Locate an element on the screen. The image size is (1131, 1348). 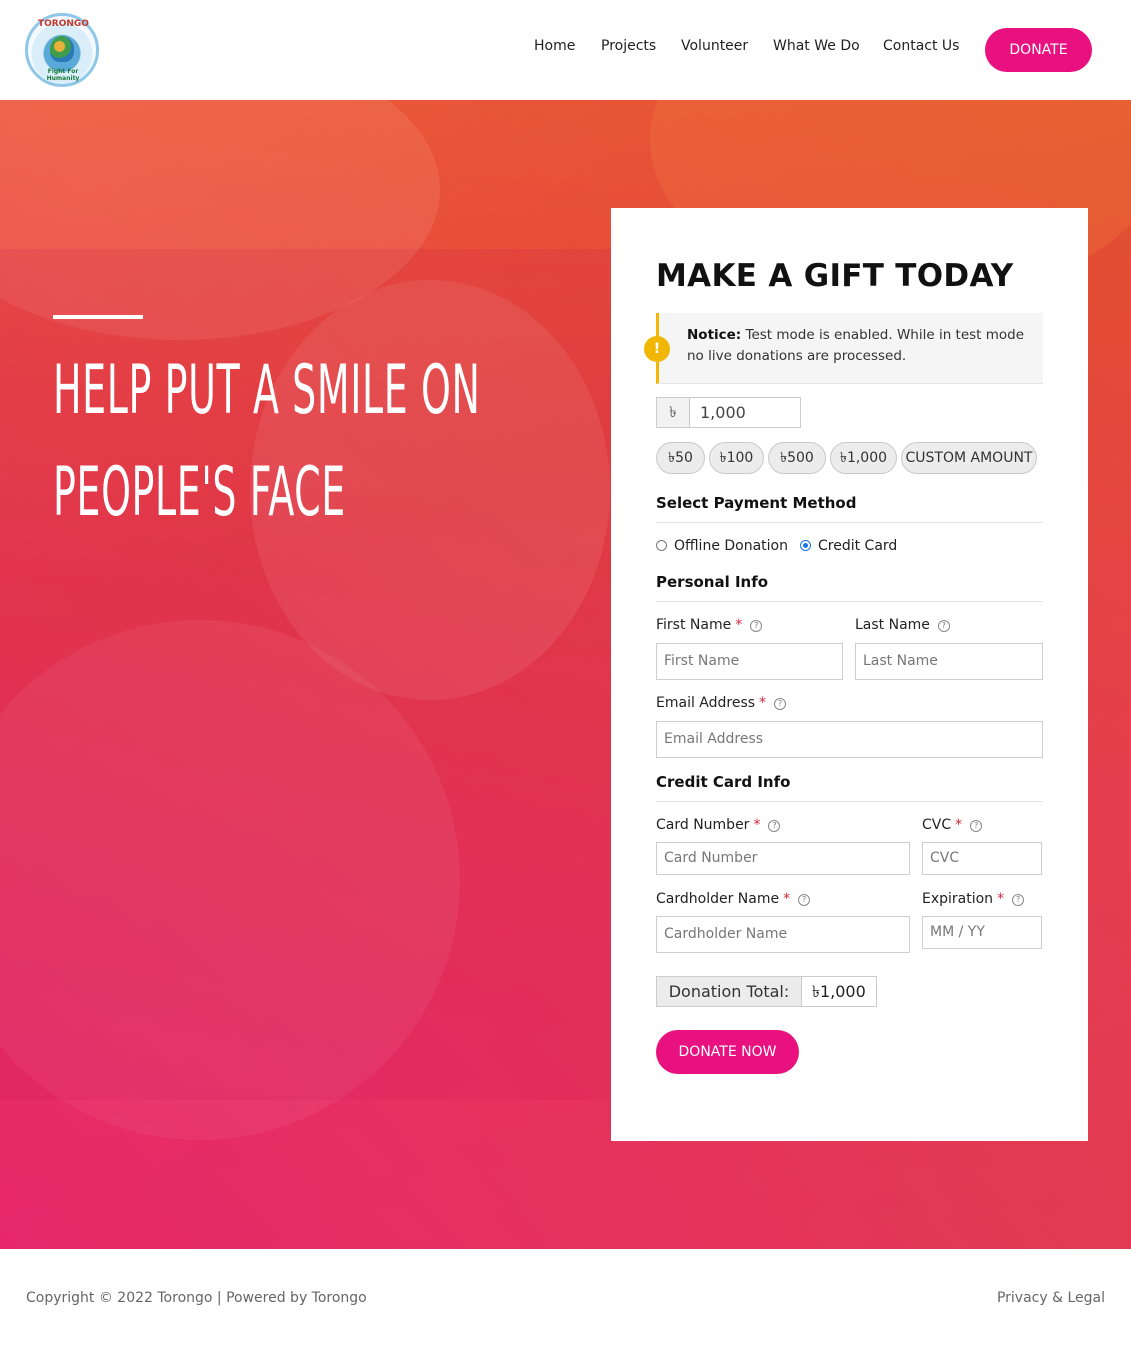
offline-donation-label: Offline Donation is located at coordinates (731, 546).